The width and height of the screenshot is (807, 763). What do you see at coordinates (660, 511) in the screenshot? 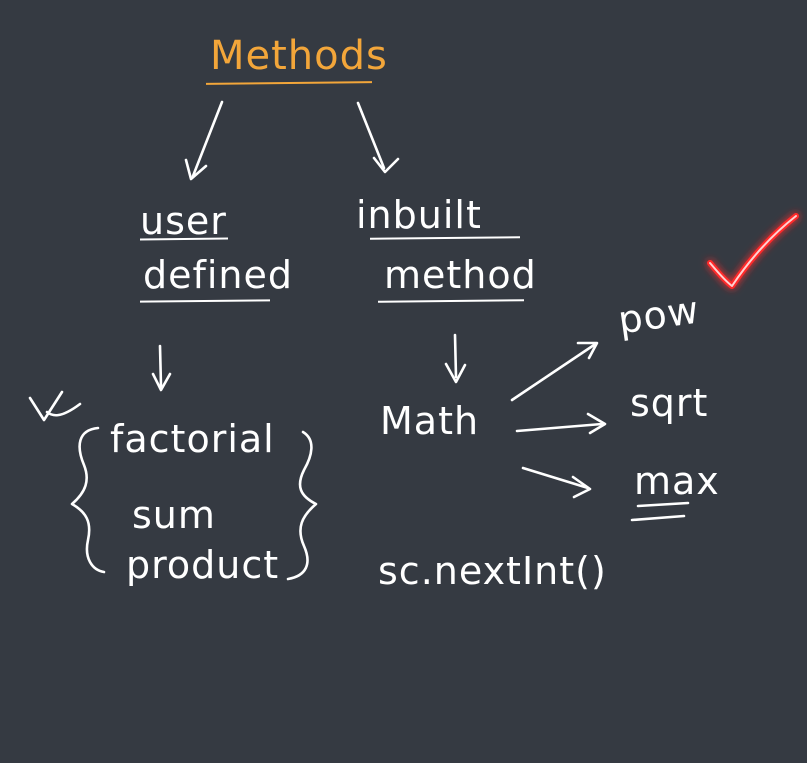
I see `max-double-underline` at bounding box center [660, 511].